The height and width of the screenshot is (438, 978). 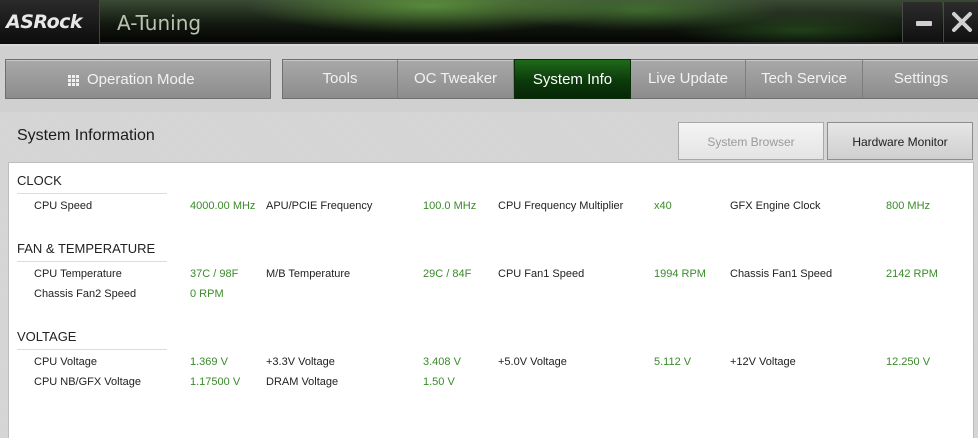 What do you see at coordinates (439, 382) in the screenshot?
I see `dram-voltage-value: 1.50 V` at bounding box center [439, 382].